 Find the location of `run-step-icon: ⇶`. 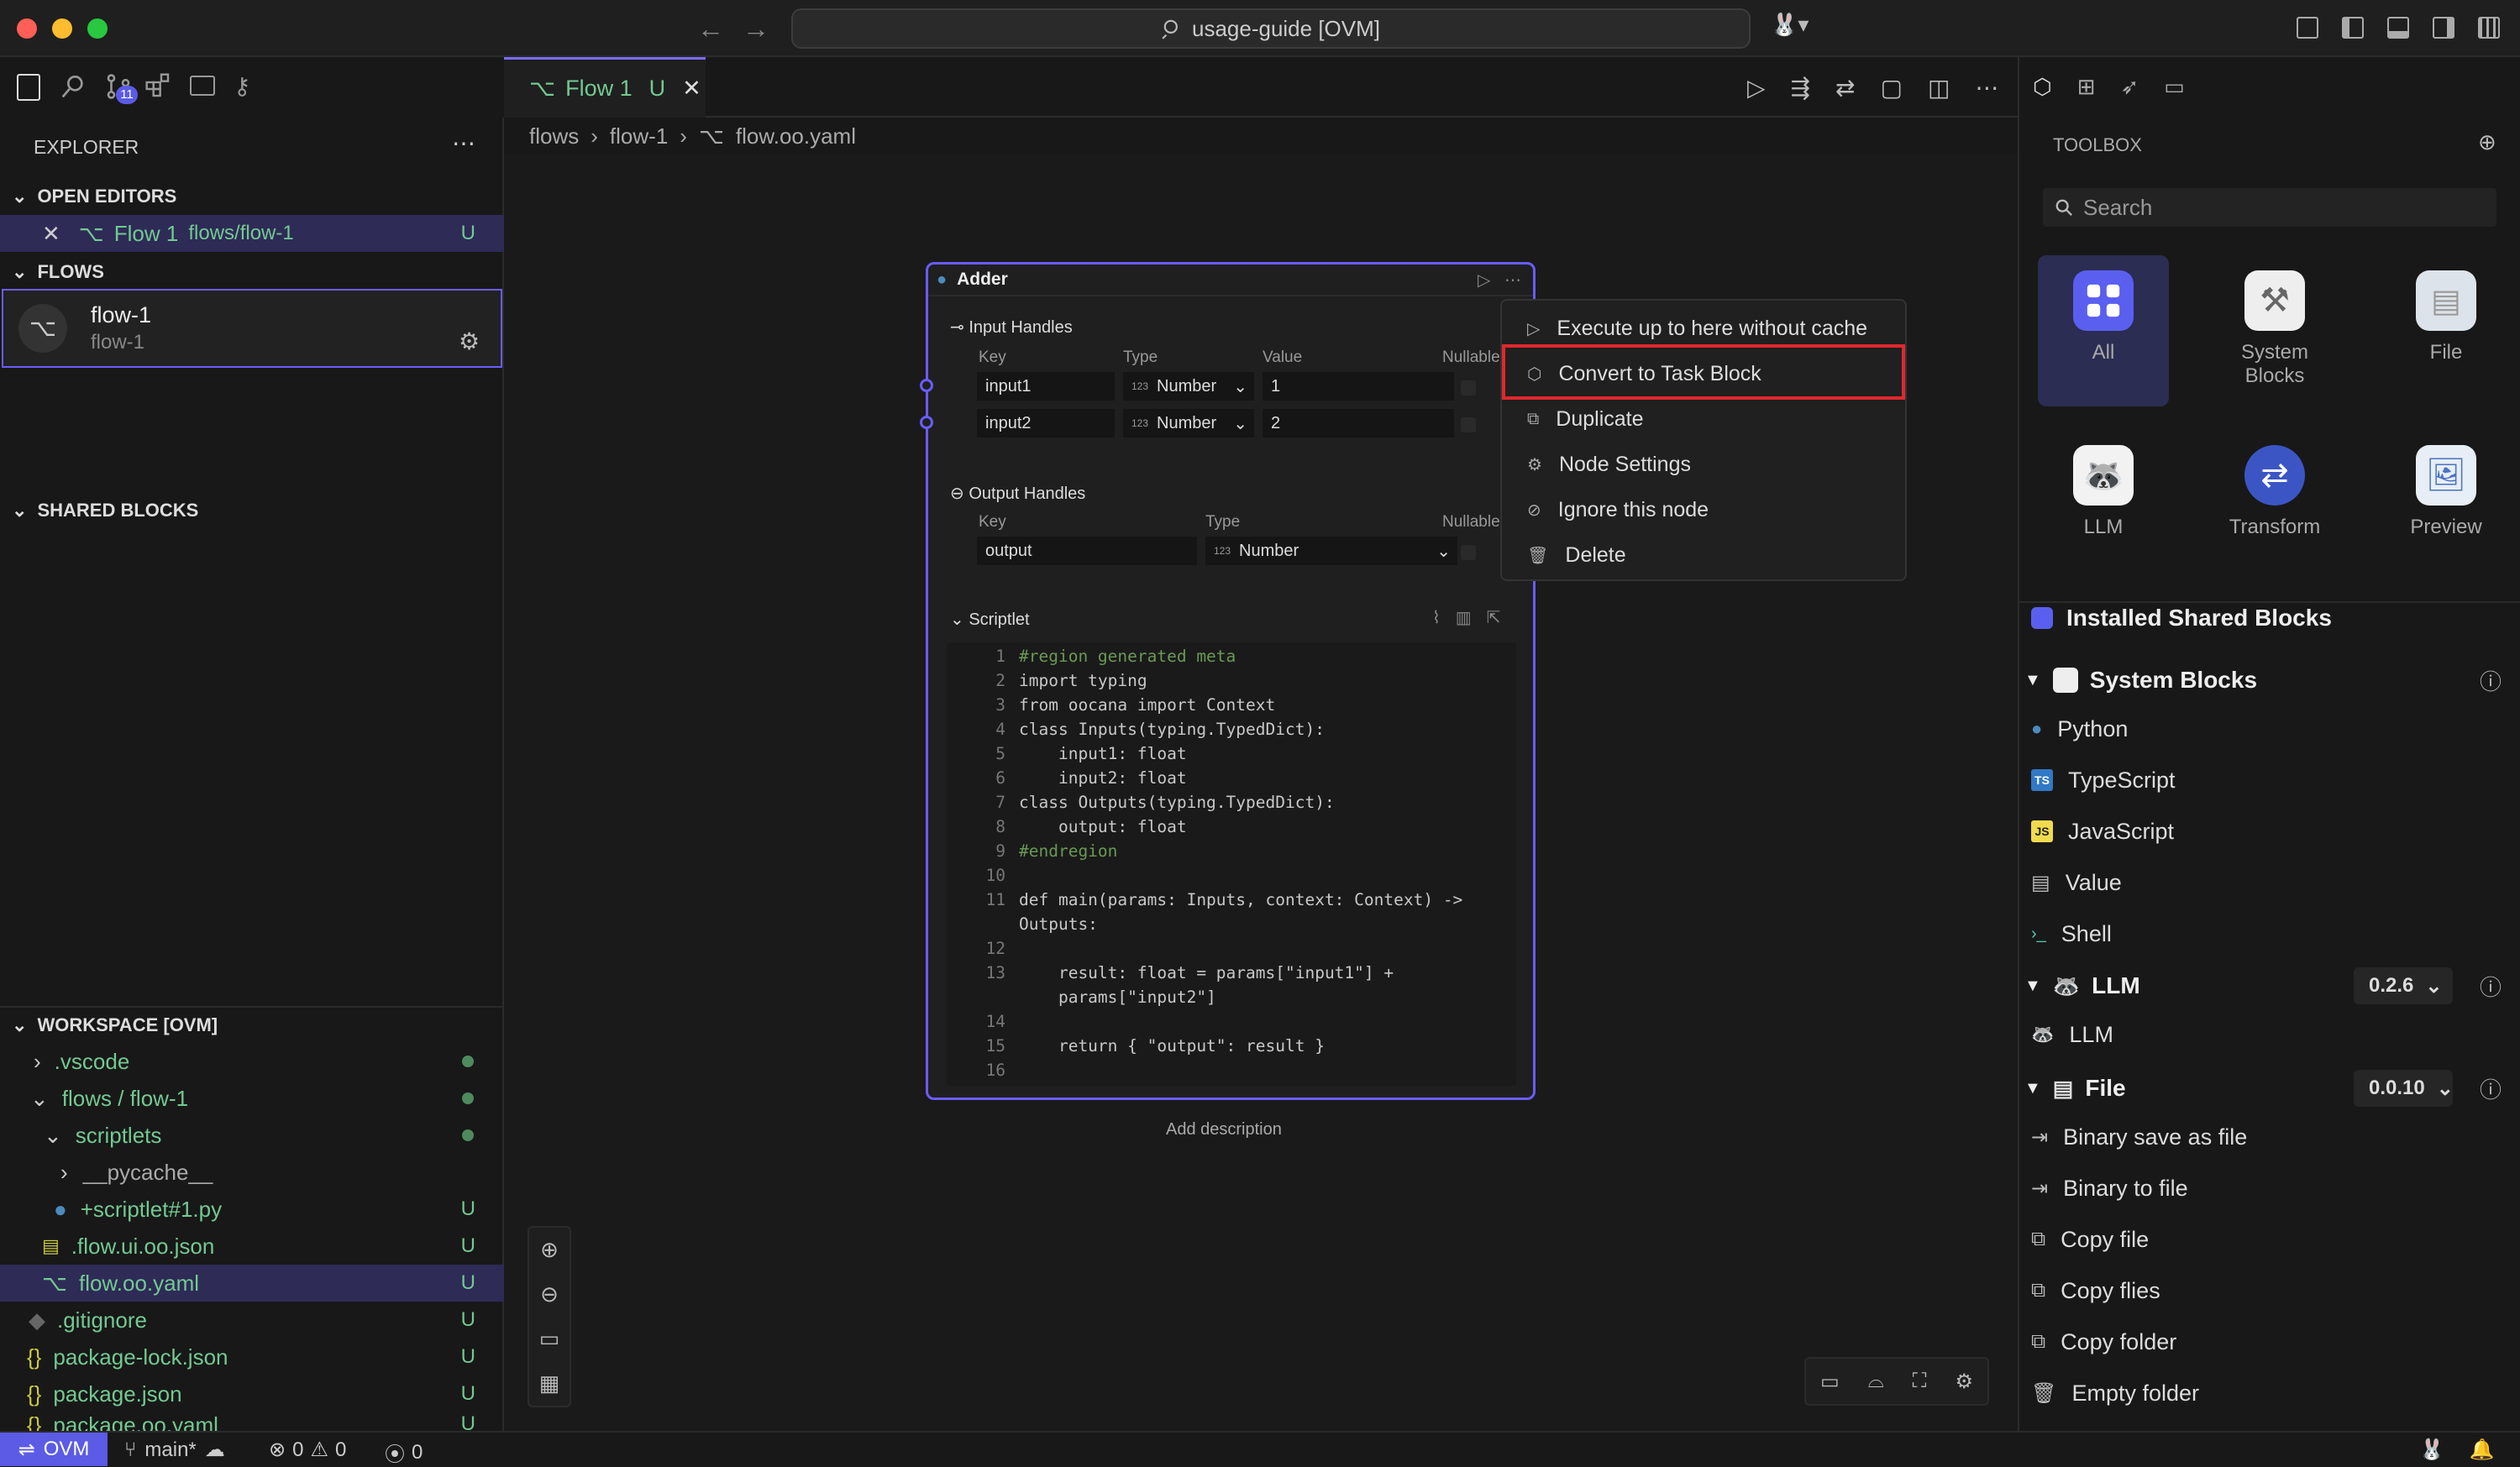

run-step-icon: ⇶ is located at coordinates (1800, 88).